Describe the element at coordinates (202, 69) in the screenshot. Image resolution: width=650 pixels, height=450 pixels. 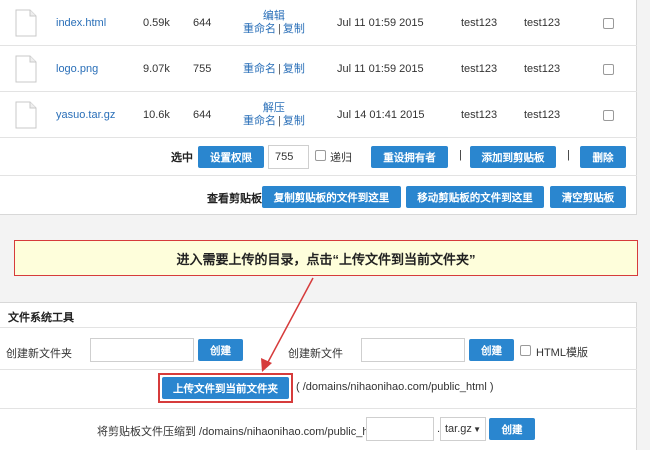
I see `file-permission: 755` at that location.